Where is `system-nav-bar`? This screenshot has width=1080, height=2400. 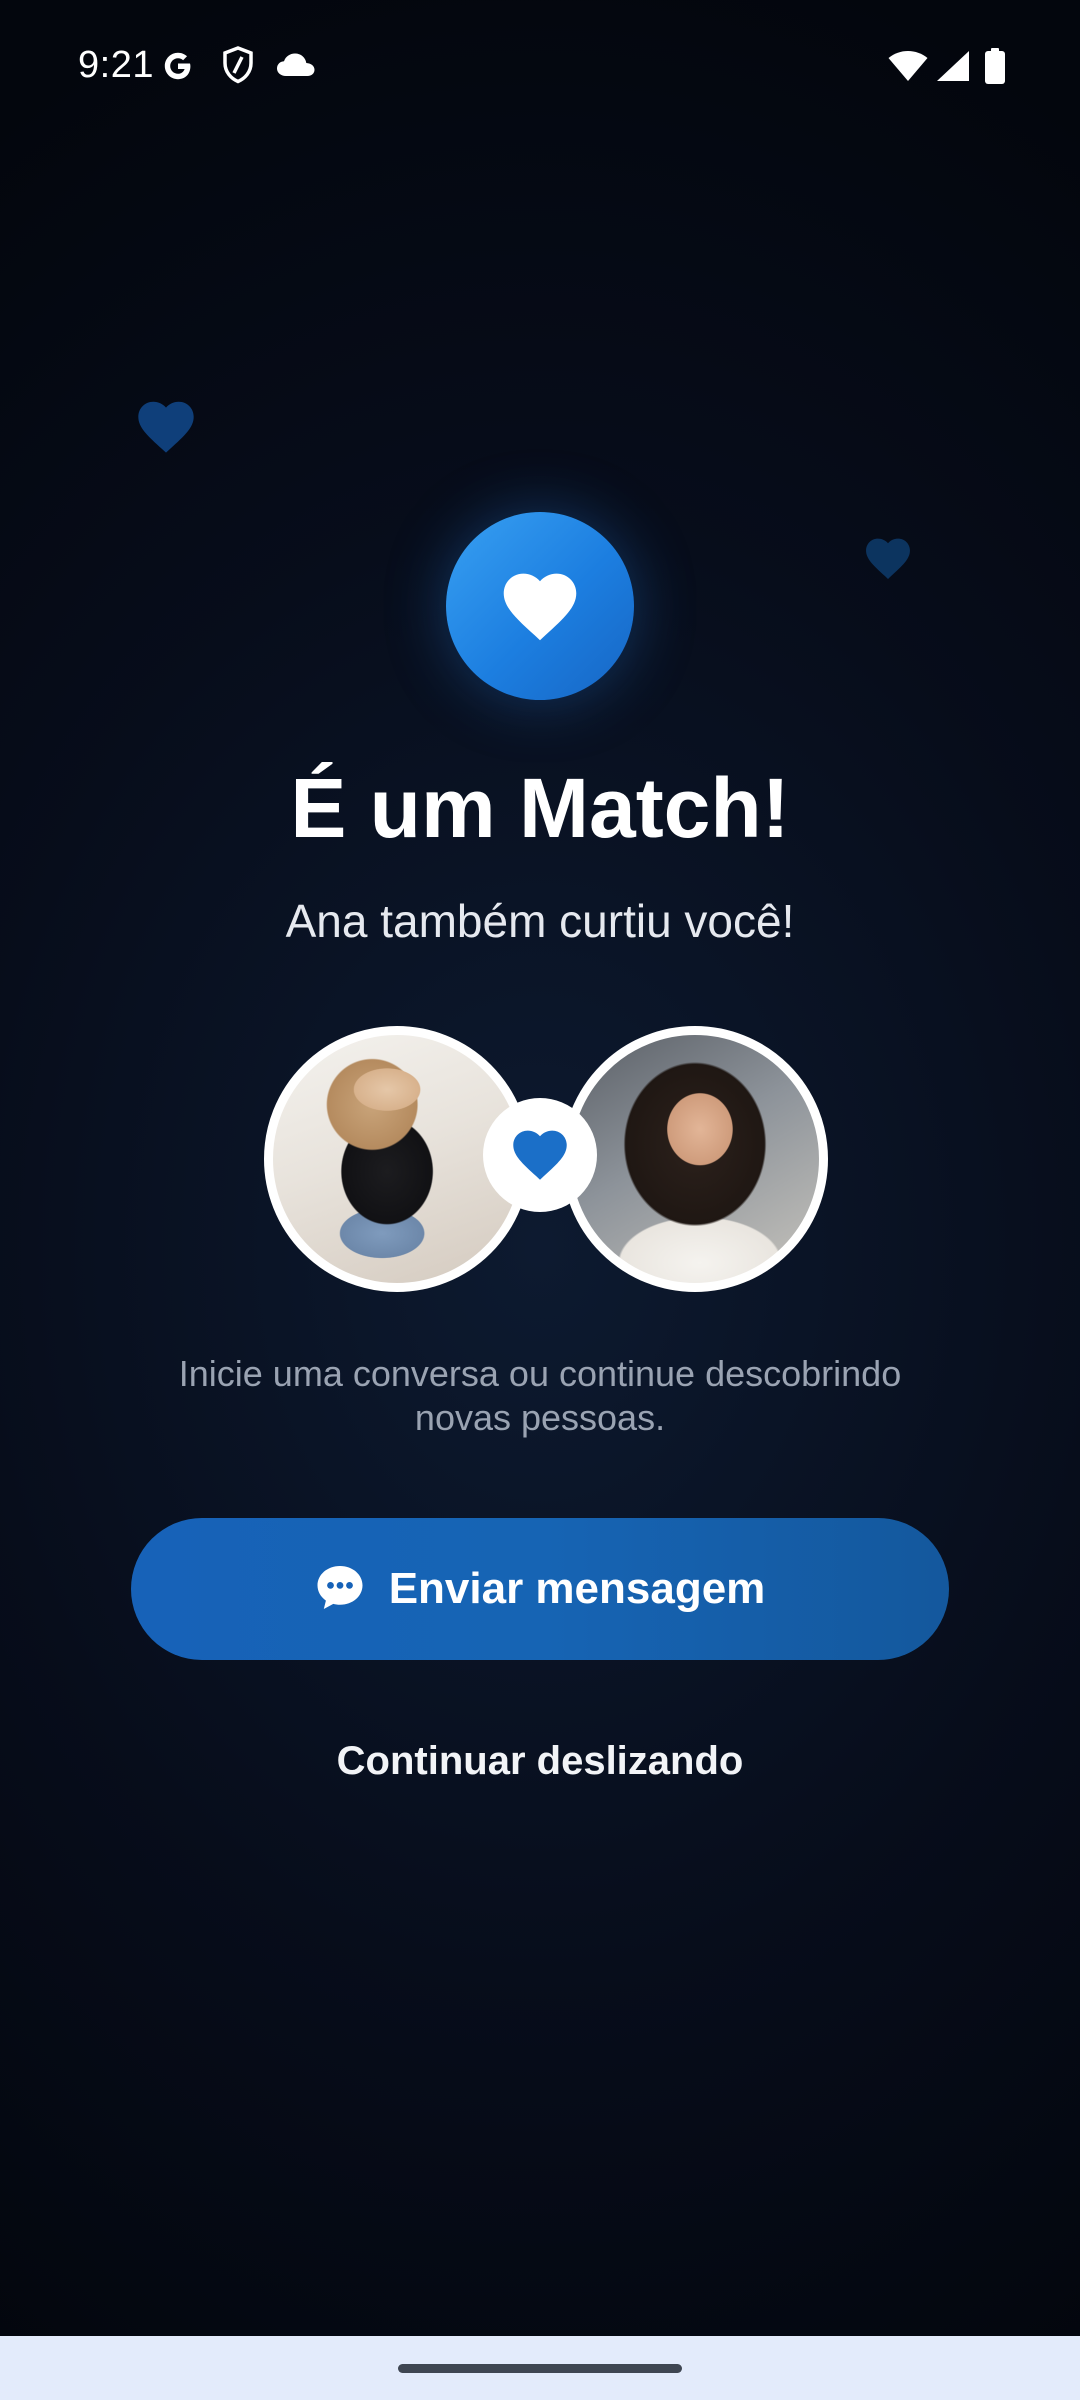 system-nav-bar is located at coordinates (540, 2368).